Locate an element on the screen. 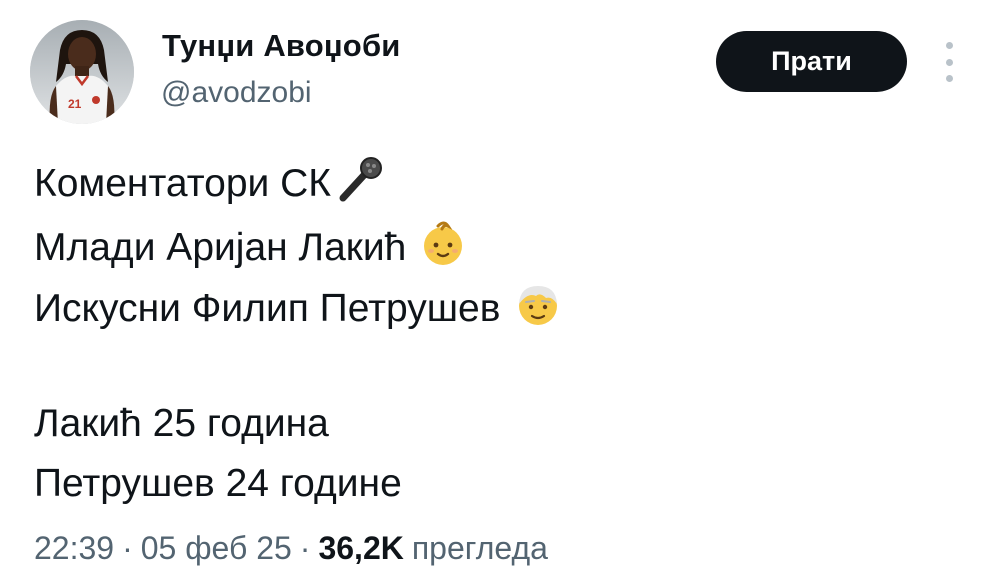 The image size is (1000, 568). tweet-line: Коментатори СК is located at coordinates (210, 184).